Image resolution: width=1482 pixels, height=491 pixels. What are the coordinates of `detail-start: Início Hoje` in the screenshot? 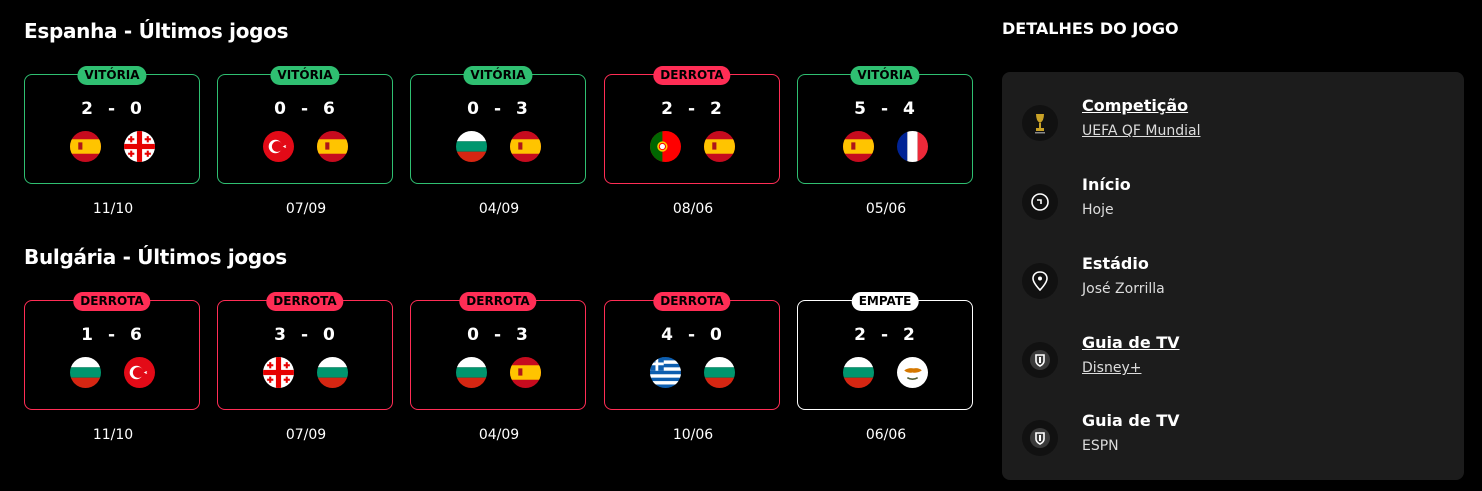 It's located at (1233, 205).